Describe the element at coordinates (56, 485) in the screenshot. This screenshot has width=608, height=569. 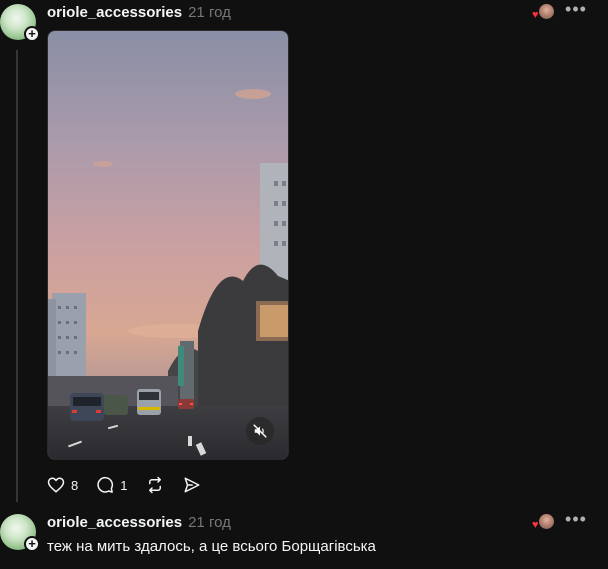
I see `heart-outline-icon` at that location.